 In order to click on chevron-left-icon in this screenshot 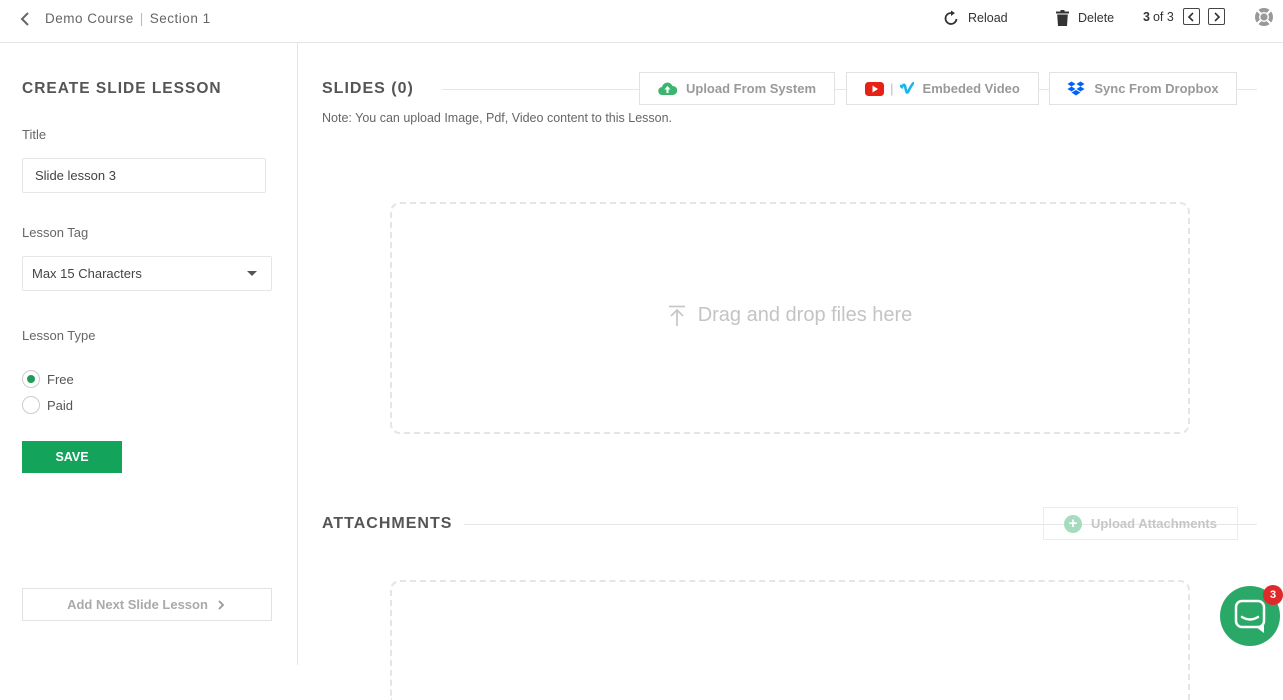, I will do `click(1190, 16)`.